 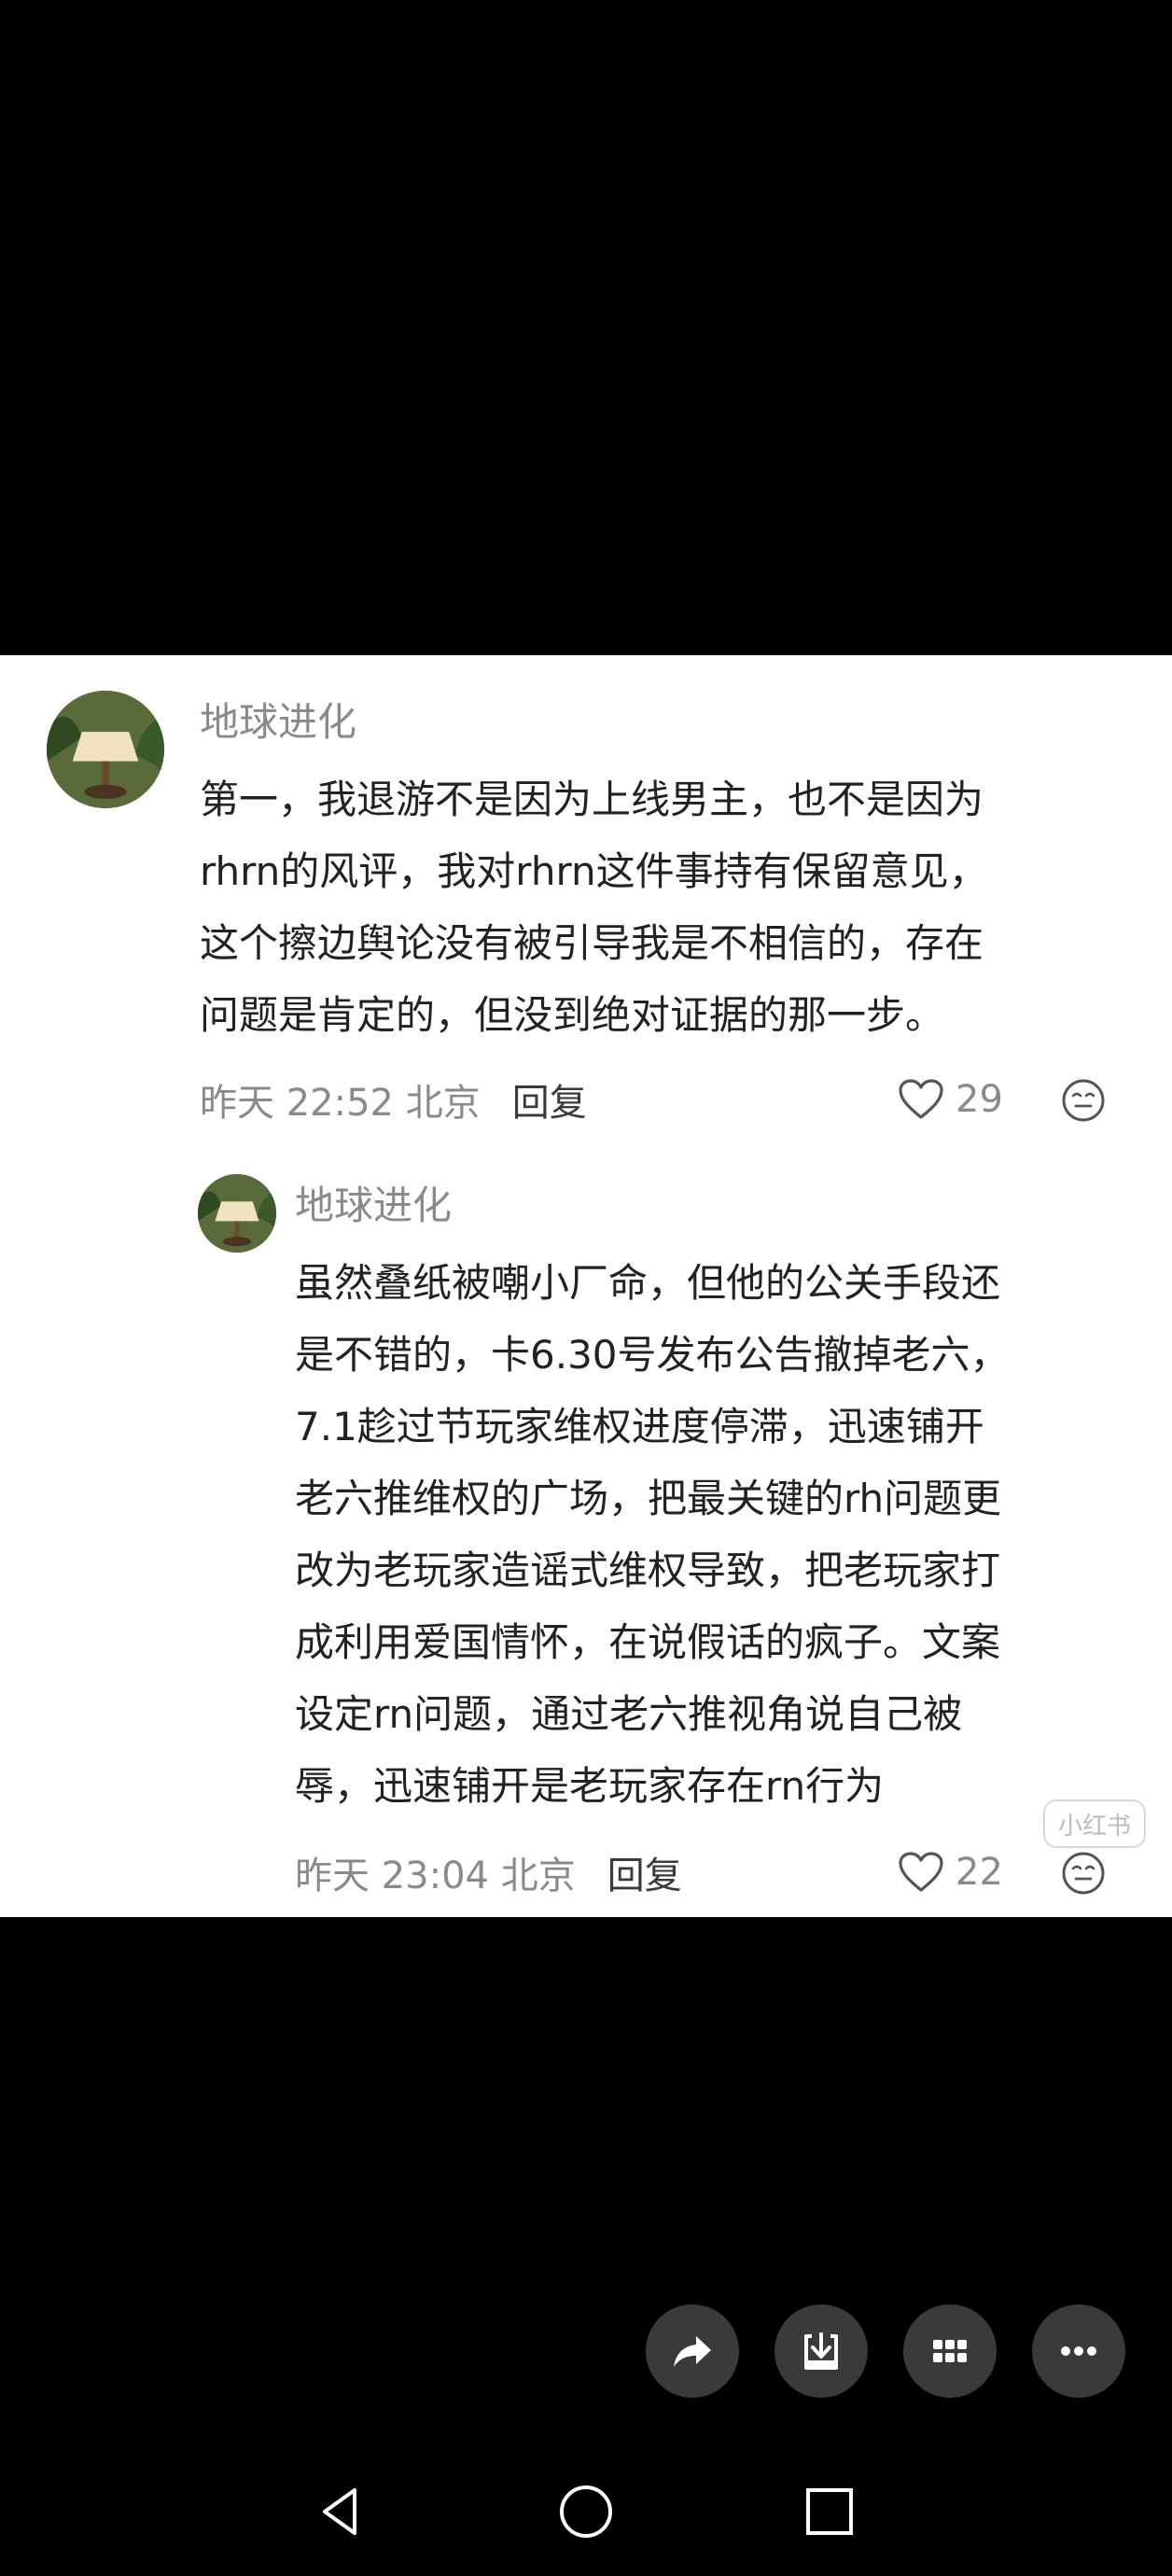 What do you see at coordinates (592, 943) in the screenshot?
I see `comment-line: 这个擦边舆论没有被引导我是不相信的，存在` at bounding box center [592, 943].